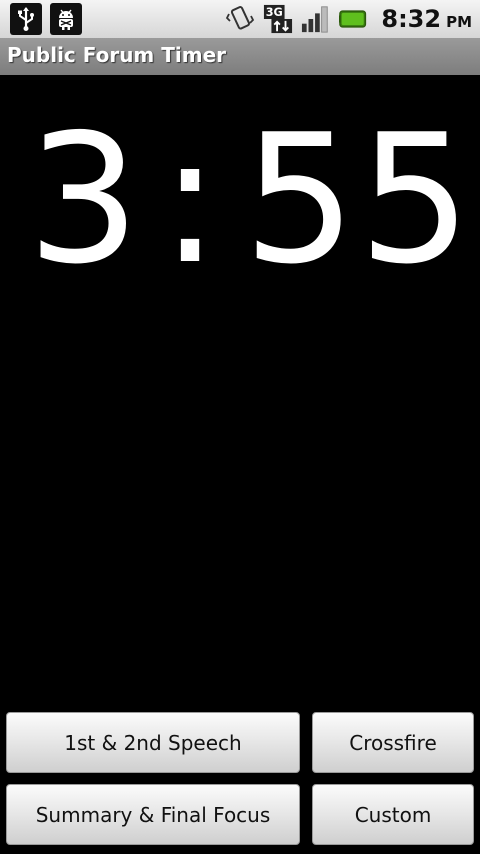  I want to click on notification-icons, so click(46, 19).